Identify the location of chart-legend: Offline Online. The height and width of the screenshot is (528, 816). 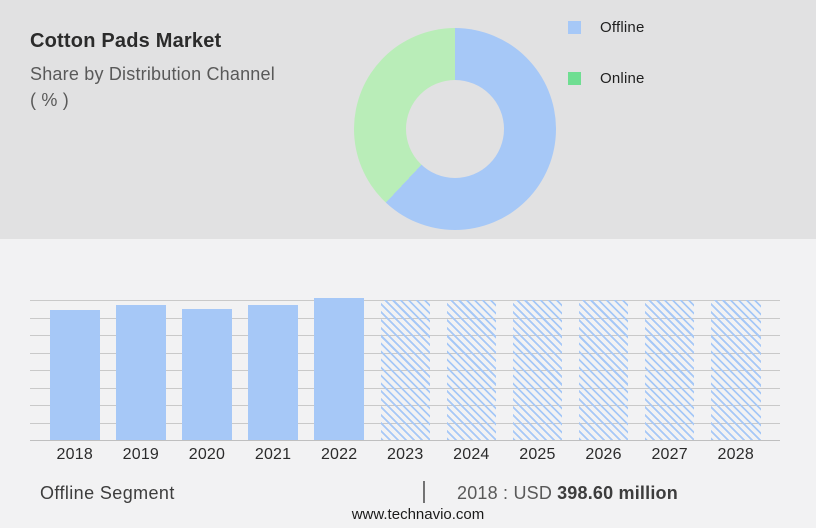
(606, 66).